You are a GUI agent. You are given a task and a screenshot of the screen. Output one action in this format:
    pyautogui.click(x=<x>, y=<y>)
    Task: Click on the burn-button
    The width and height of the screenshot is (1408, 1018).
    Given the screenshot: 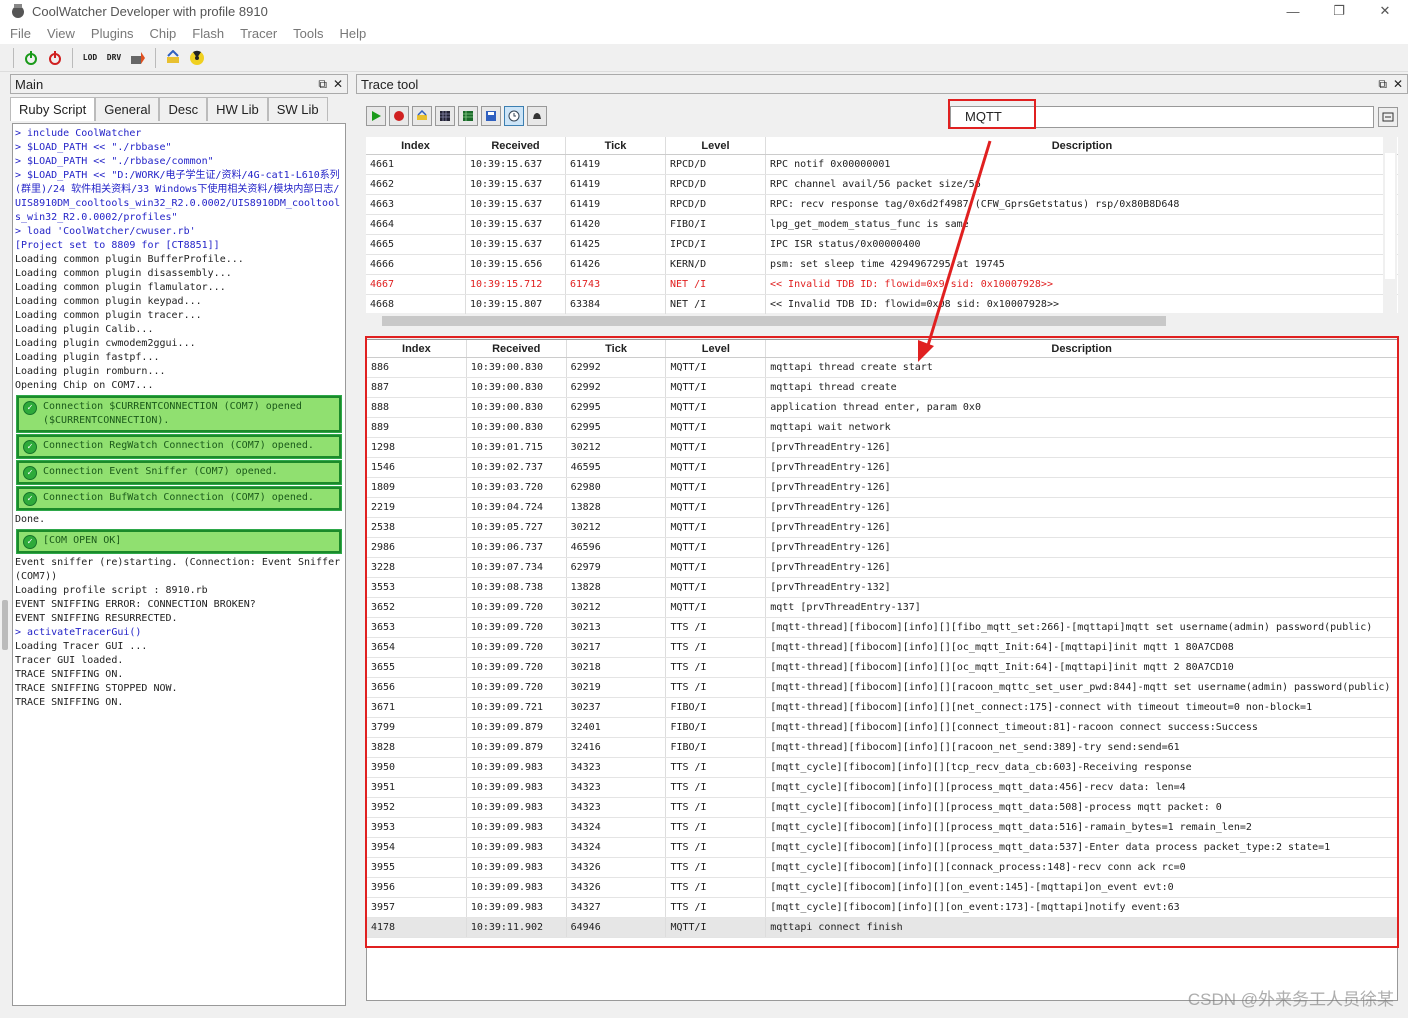 What is the action you would take?
    pyautogui.click(x=138, y=58)
    